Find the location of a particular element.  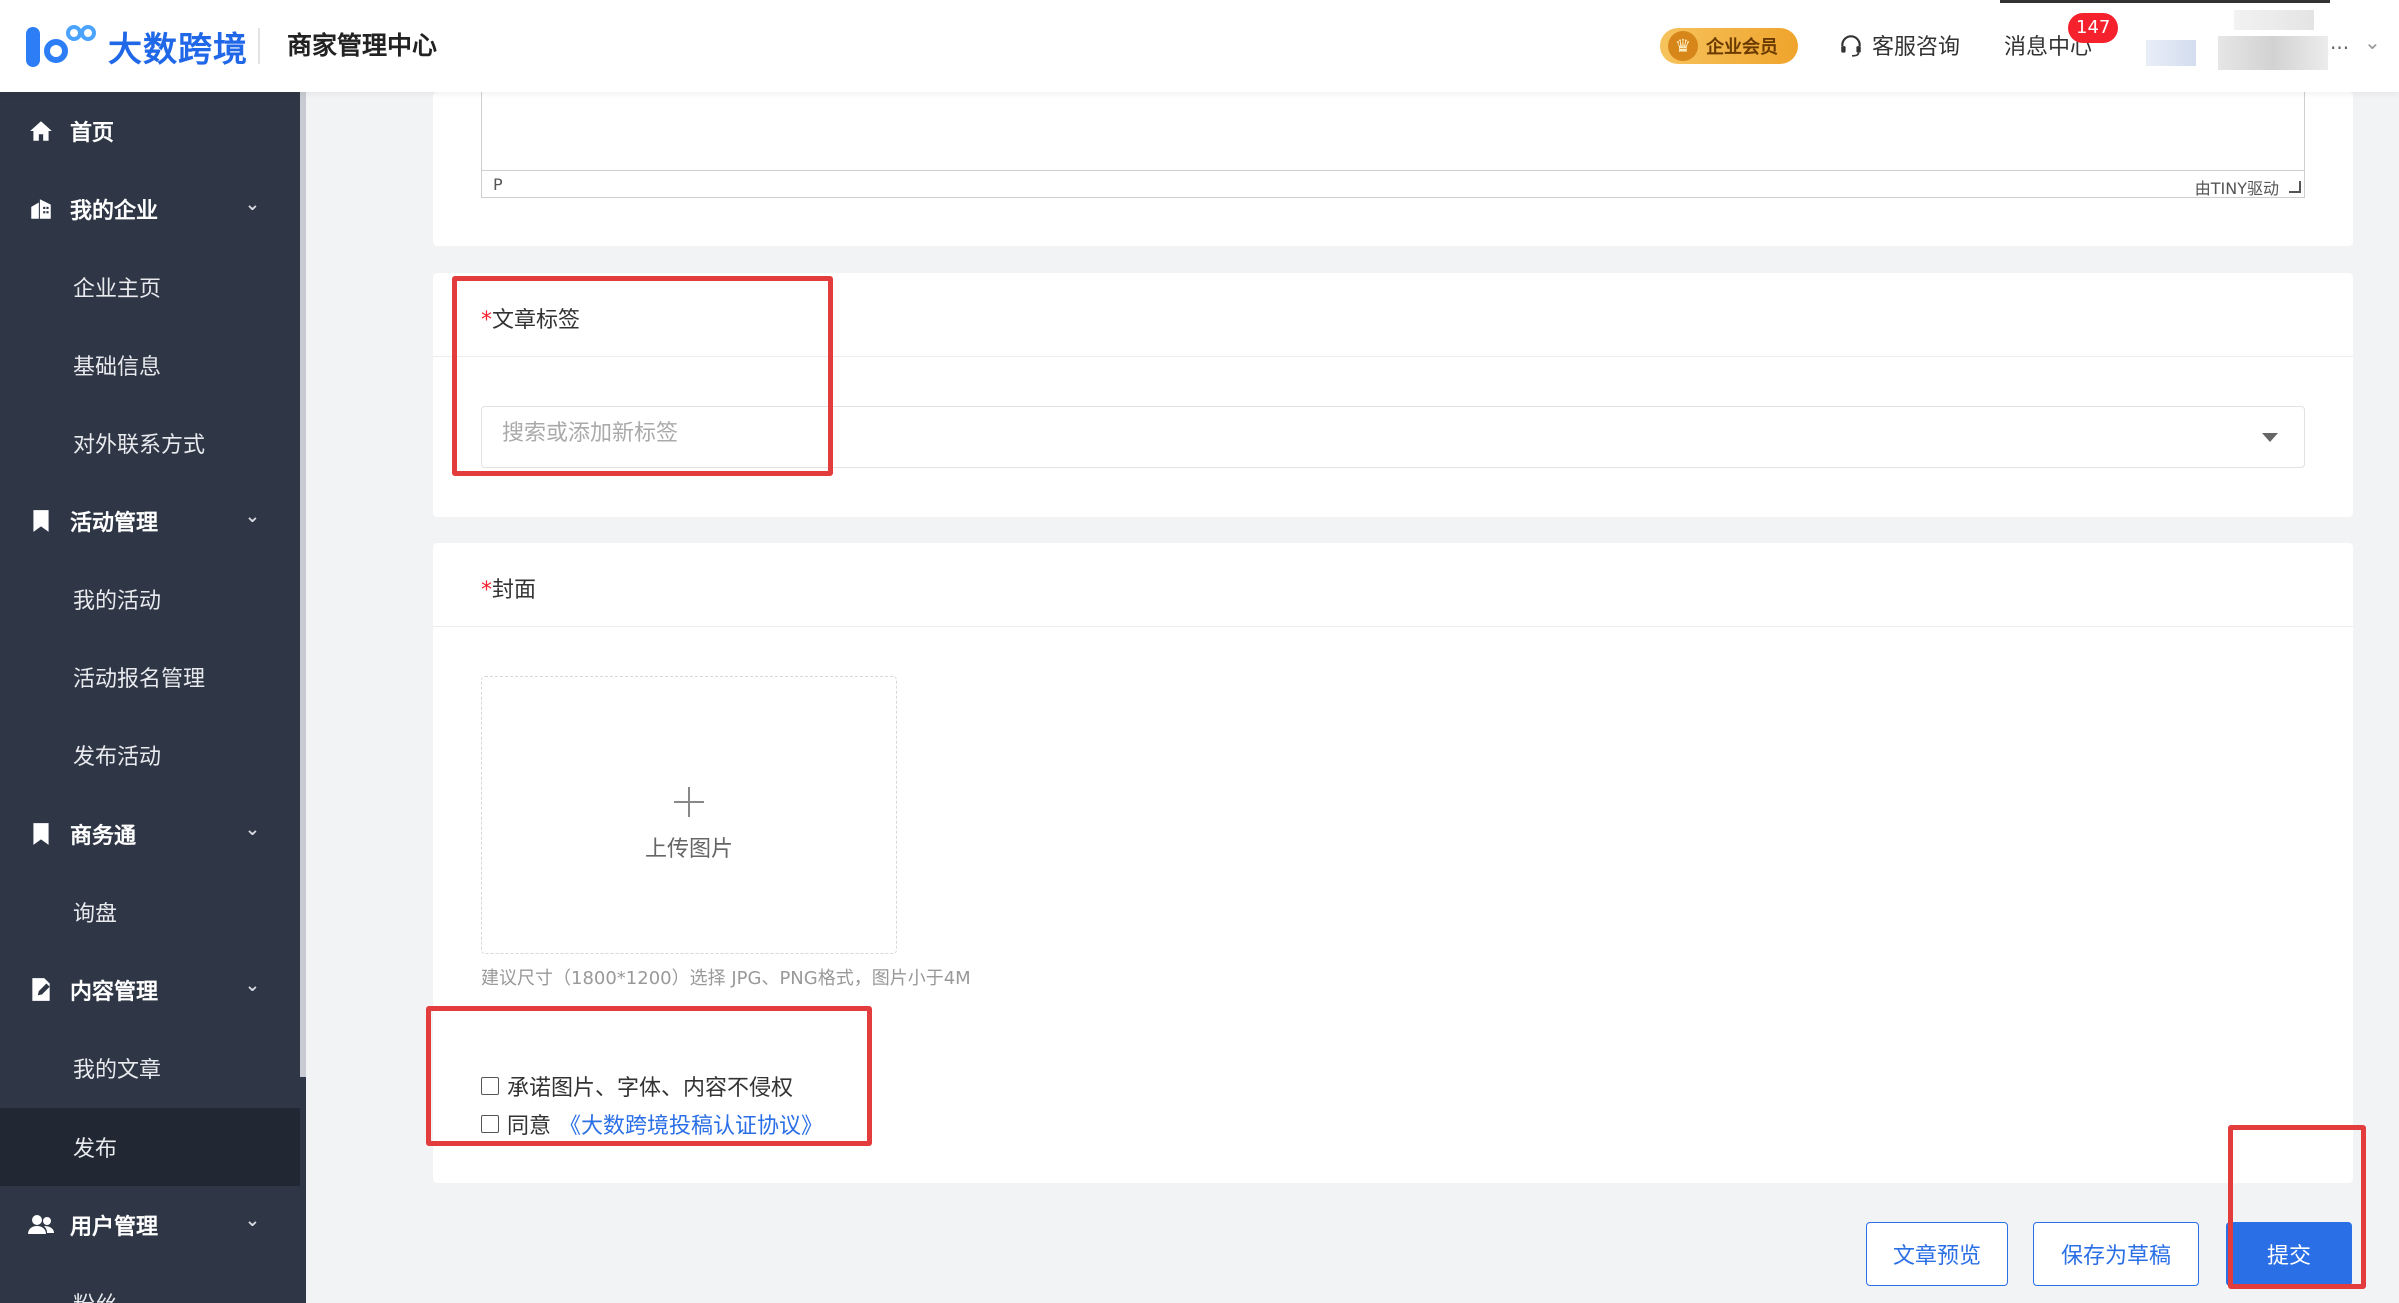

sidebar-item-user-management: 用户管理 ⌄ is located at coordinates (150, 1225).